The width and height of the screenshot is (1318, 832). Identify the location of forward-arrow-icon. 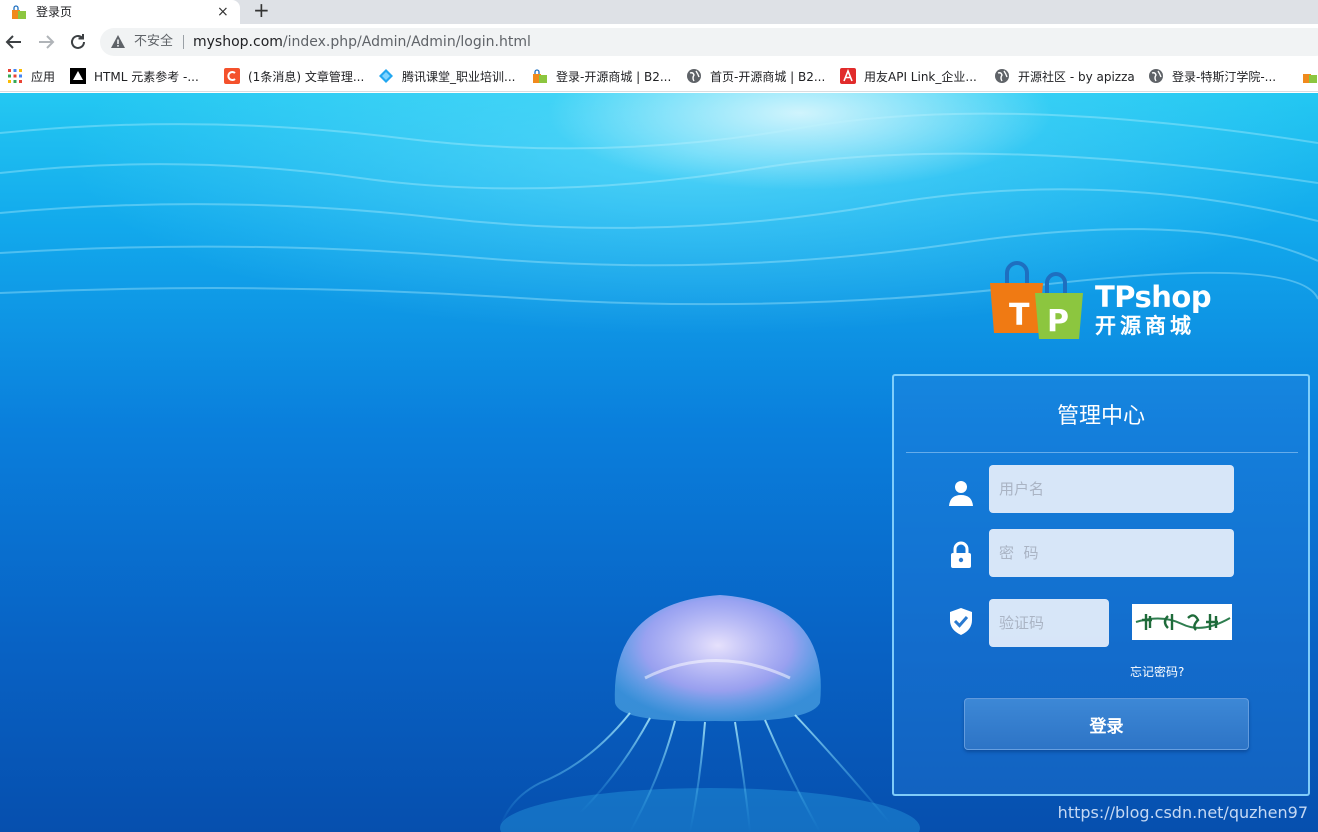
(46, 42).